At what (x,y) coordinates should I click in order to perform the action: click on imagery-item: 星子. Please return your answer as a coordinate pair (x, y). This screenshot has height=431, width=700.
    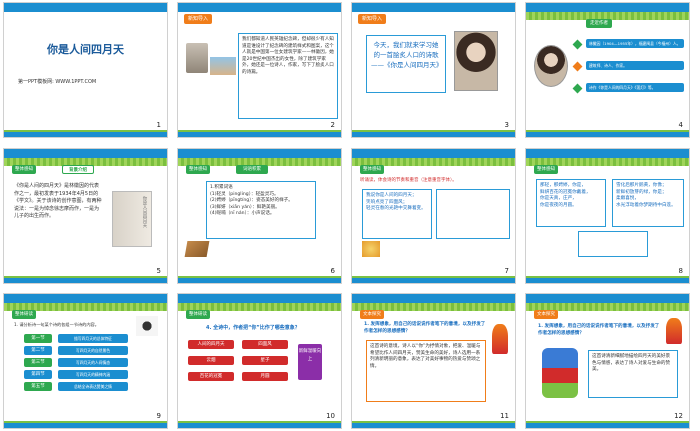
    Looking at the image, I should click on (265, 360).